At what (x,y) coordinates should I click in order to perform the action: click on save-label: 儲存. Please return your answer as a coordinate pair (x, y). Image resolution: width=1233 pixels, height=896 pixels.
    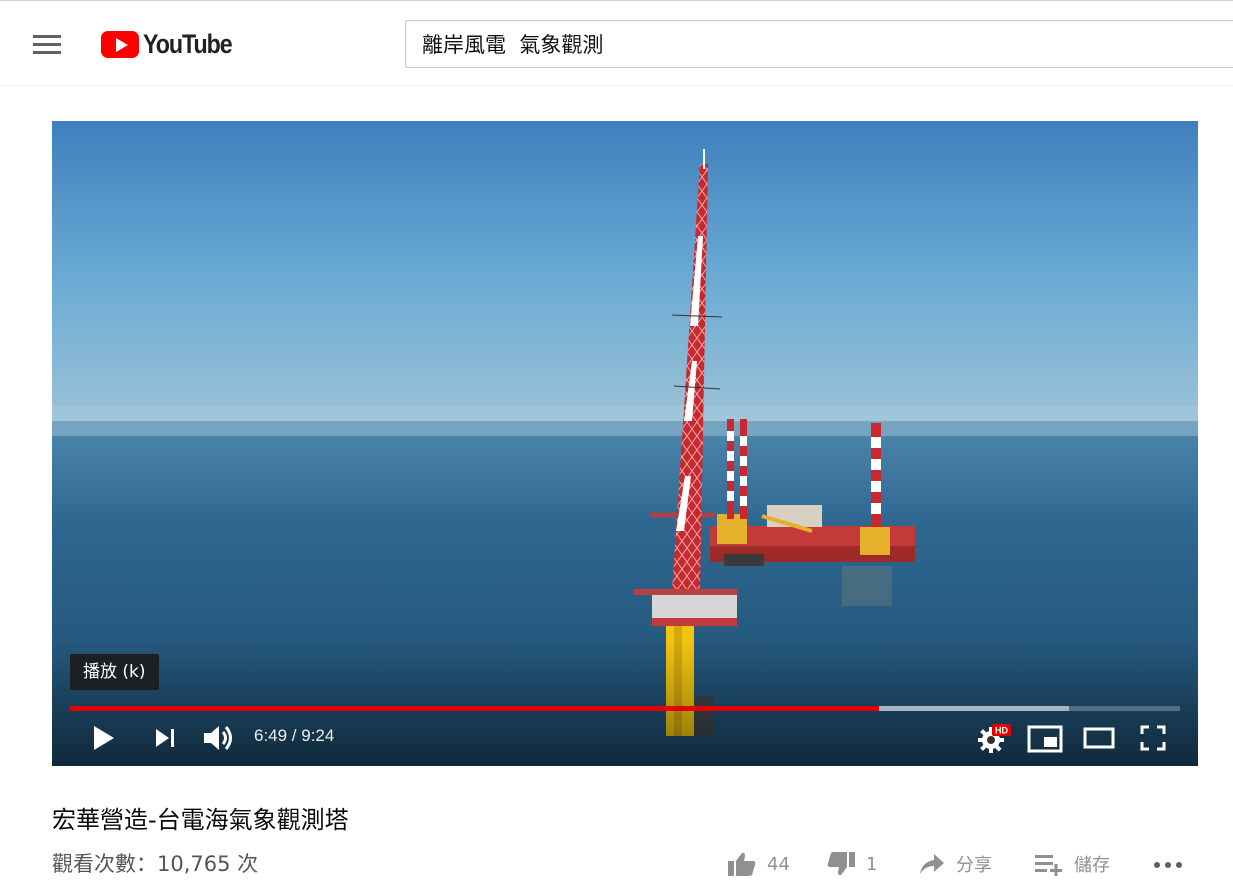
    Looking at the image, I should click on (1092, 865).